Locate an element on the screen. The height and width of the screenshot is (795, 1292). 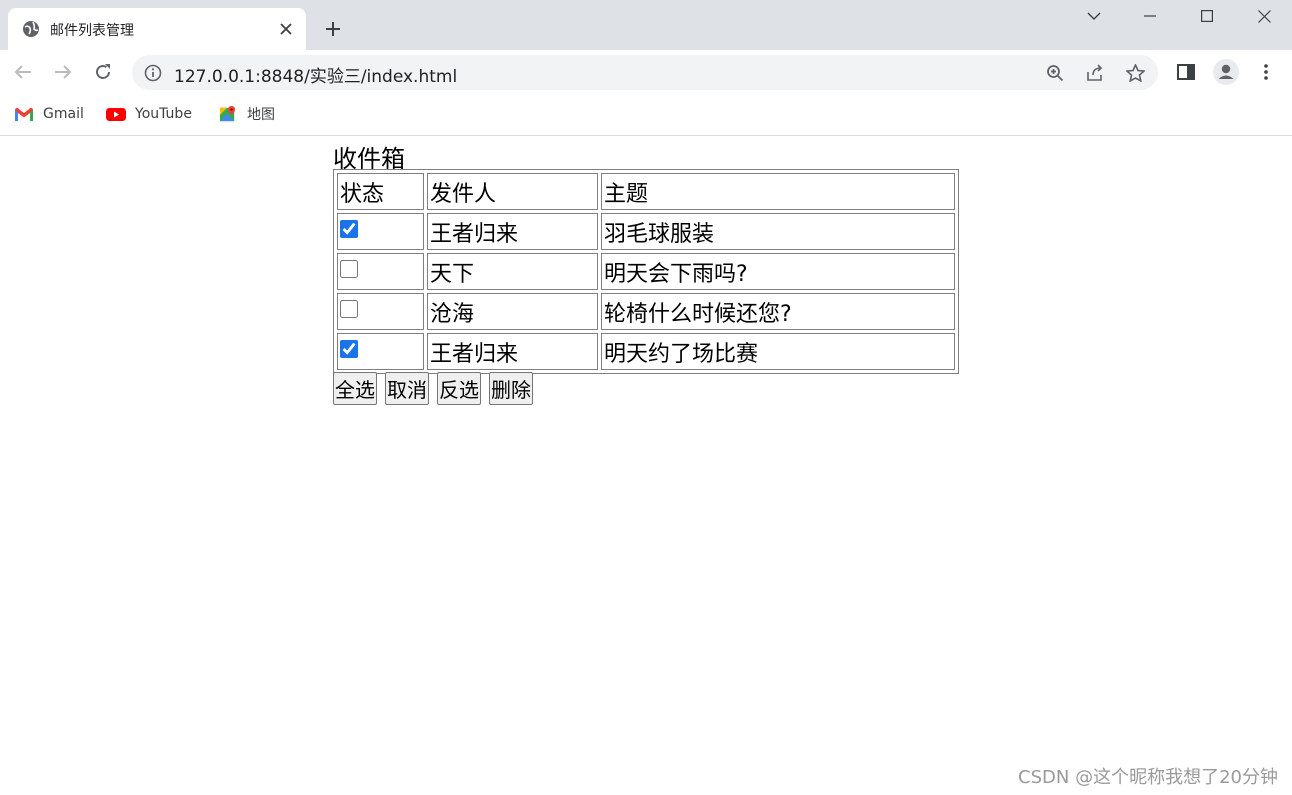
bookmark-star-icon is located at coordinates (1135, 73).